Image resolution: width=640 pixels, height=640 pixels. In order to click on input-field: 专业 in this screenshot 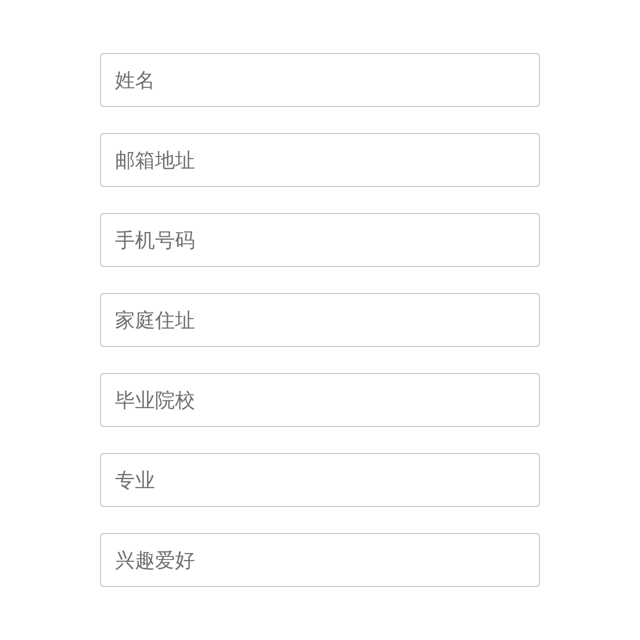, I will do `click(320, 480)`.